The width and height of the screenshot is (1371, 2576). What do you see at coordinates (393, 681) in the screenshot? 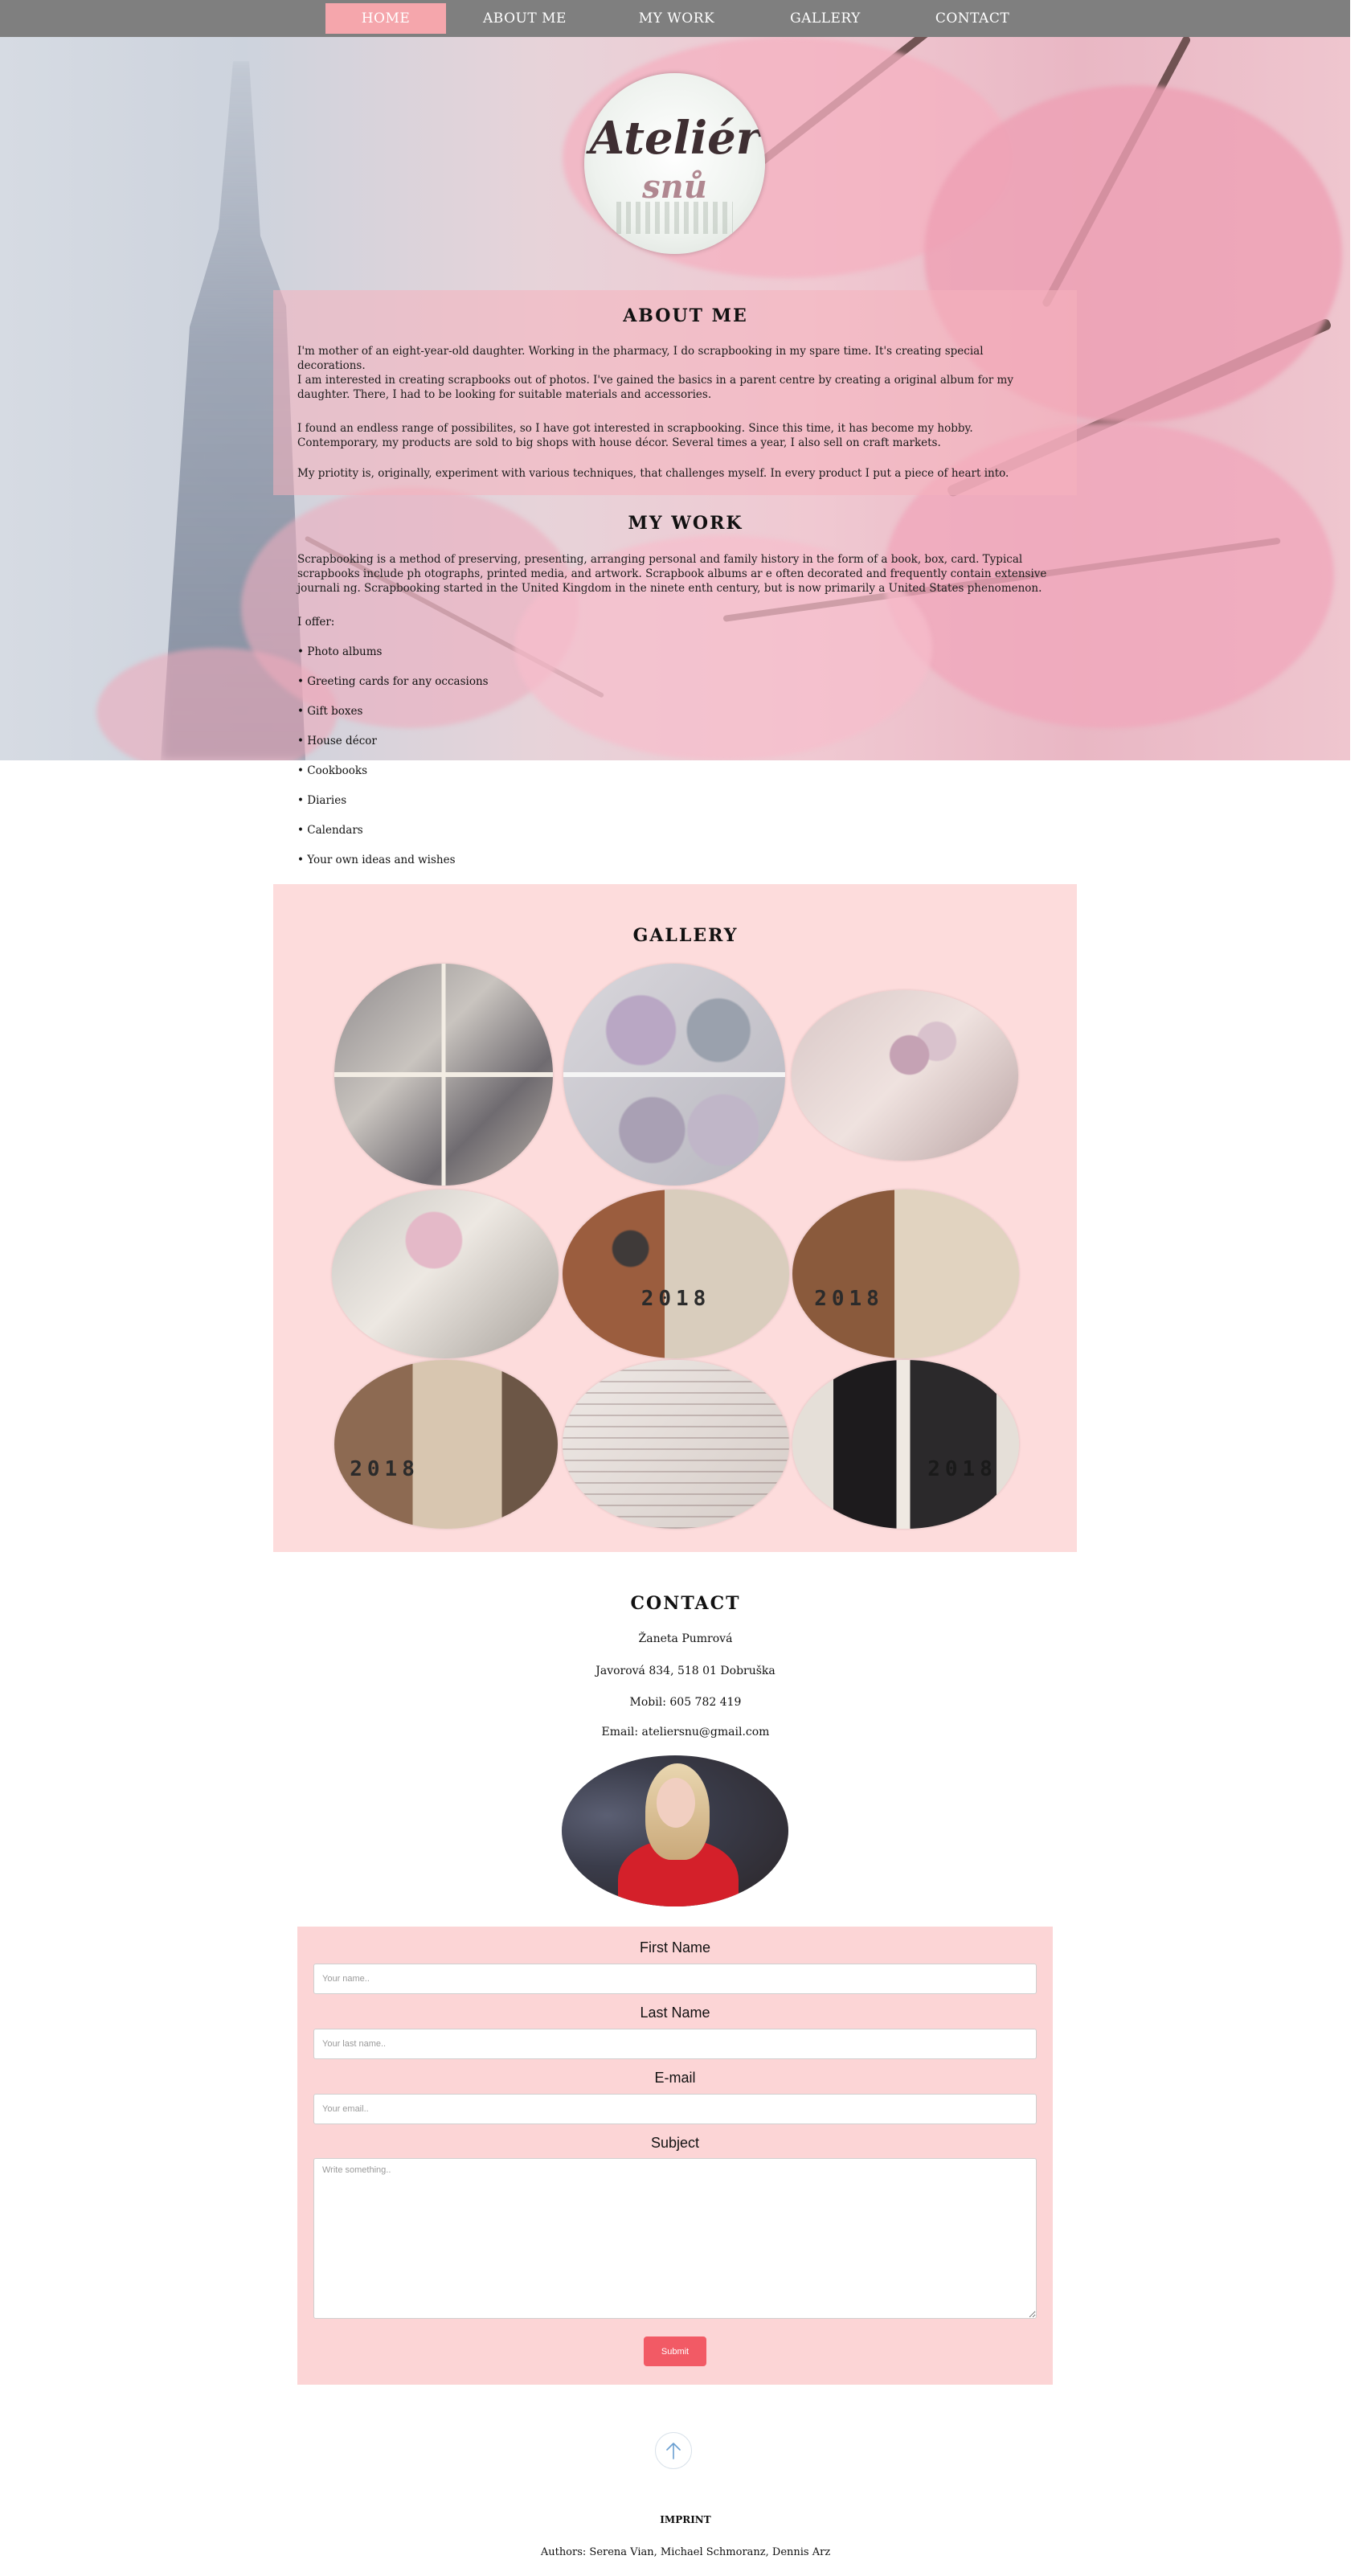
I see `offer-item: • Greeting cards for any occasions` at bounding box center [393, 681].